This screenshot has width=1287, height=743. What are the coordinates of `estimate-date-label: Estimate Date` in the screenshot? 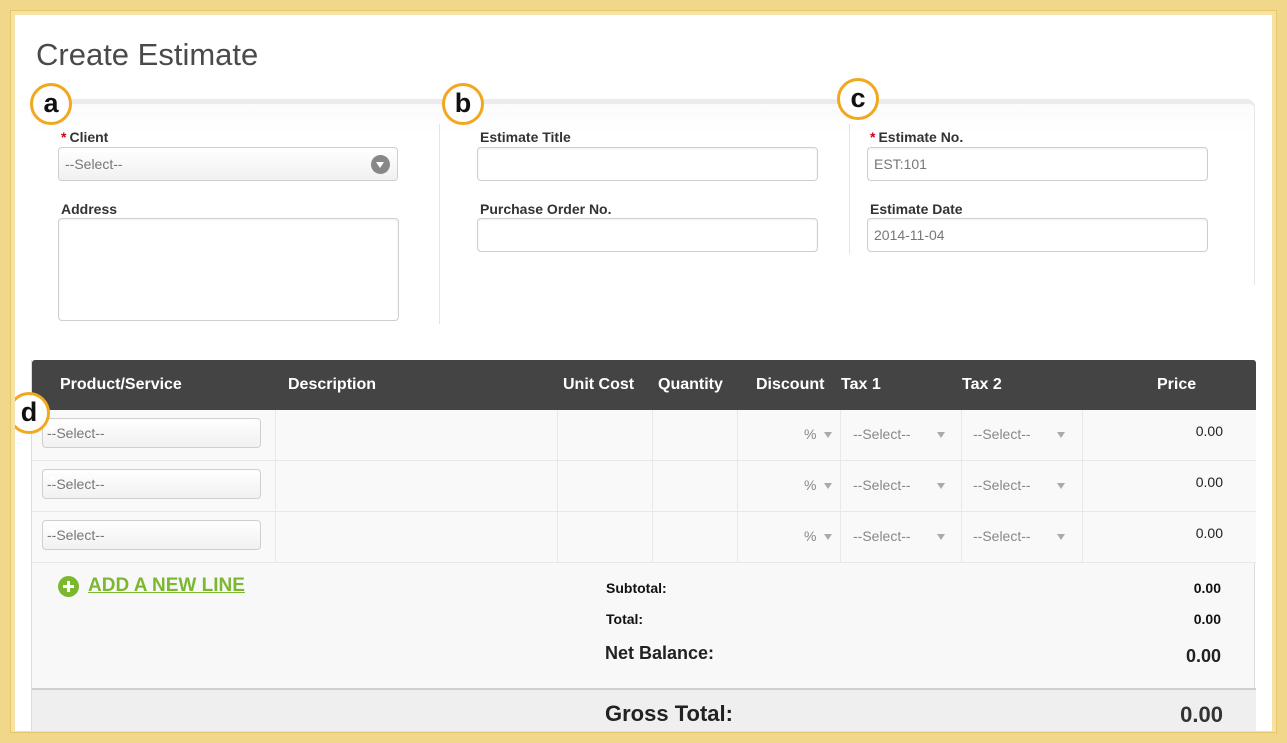 It's located at (916, 209).